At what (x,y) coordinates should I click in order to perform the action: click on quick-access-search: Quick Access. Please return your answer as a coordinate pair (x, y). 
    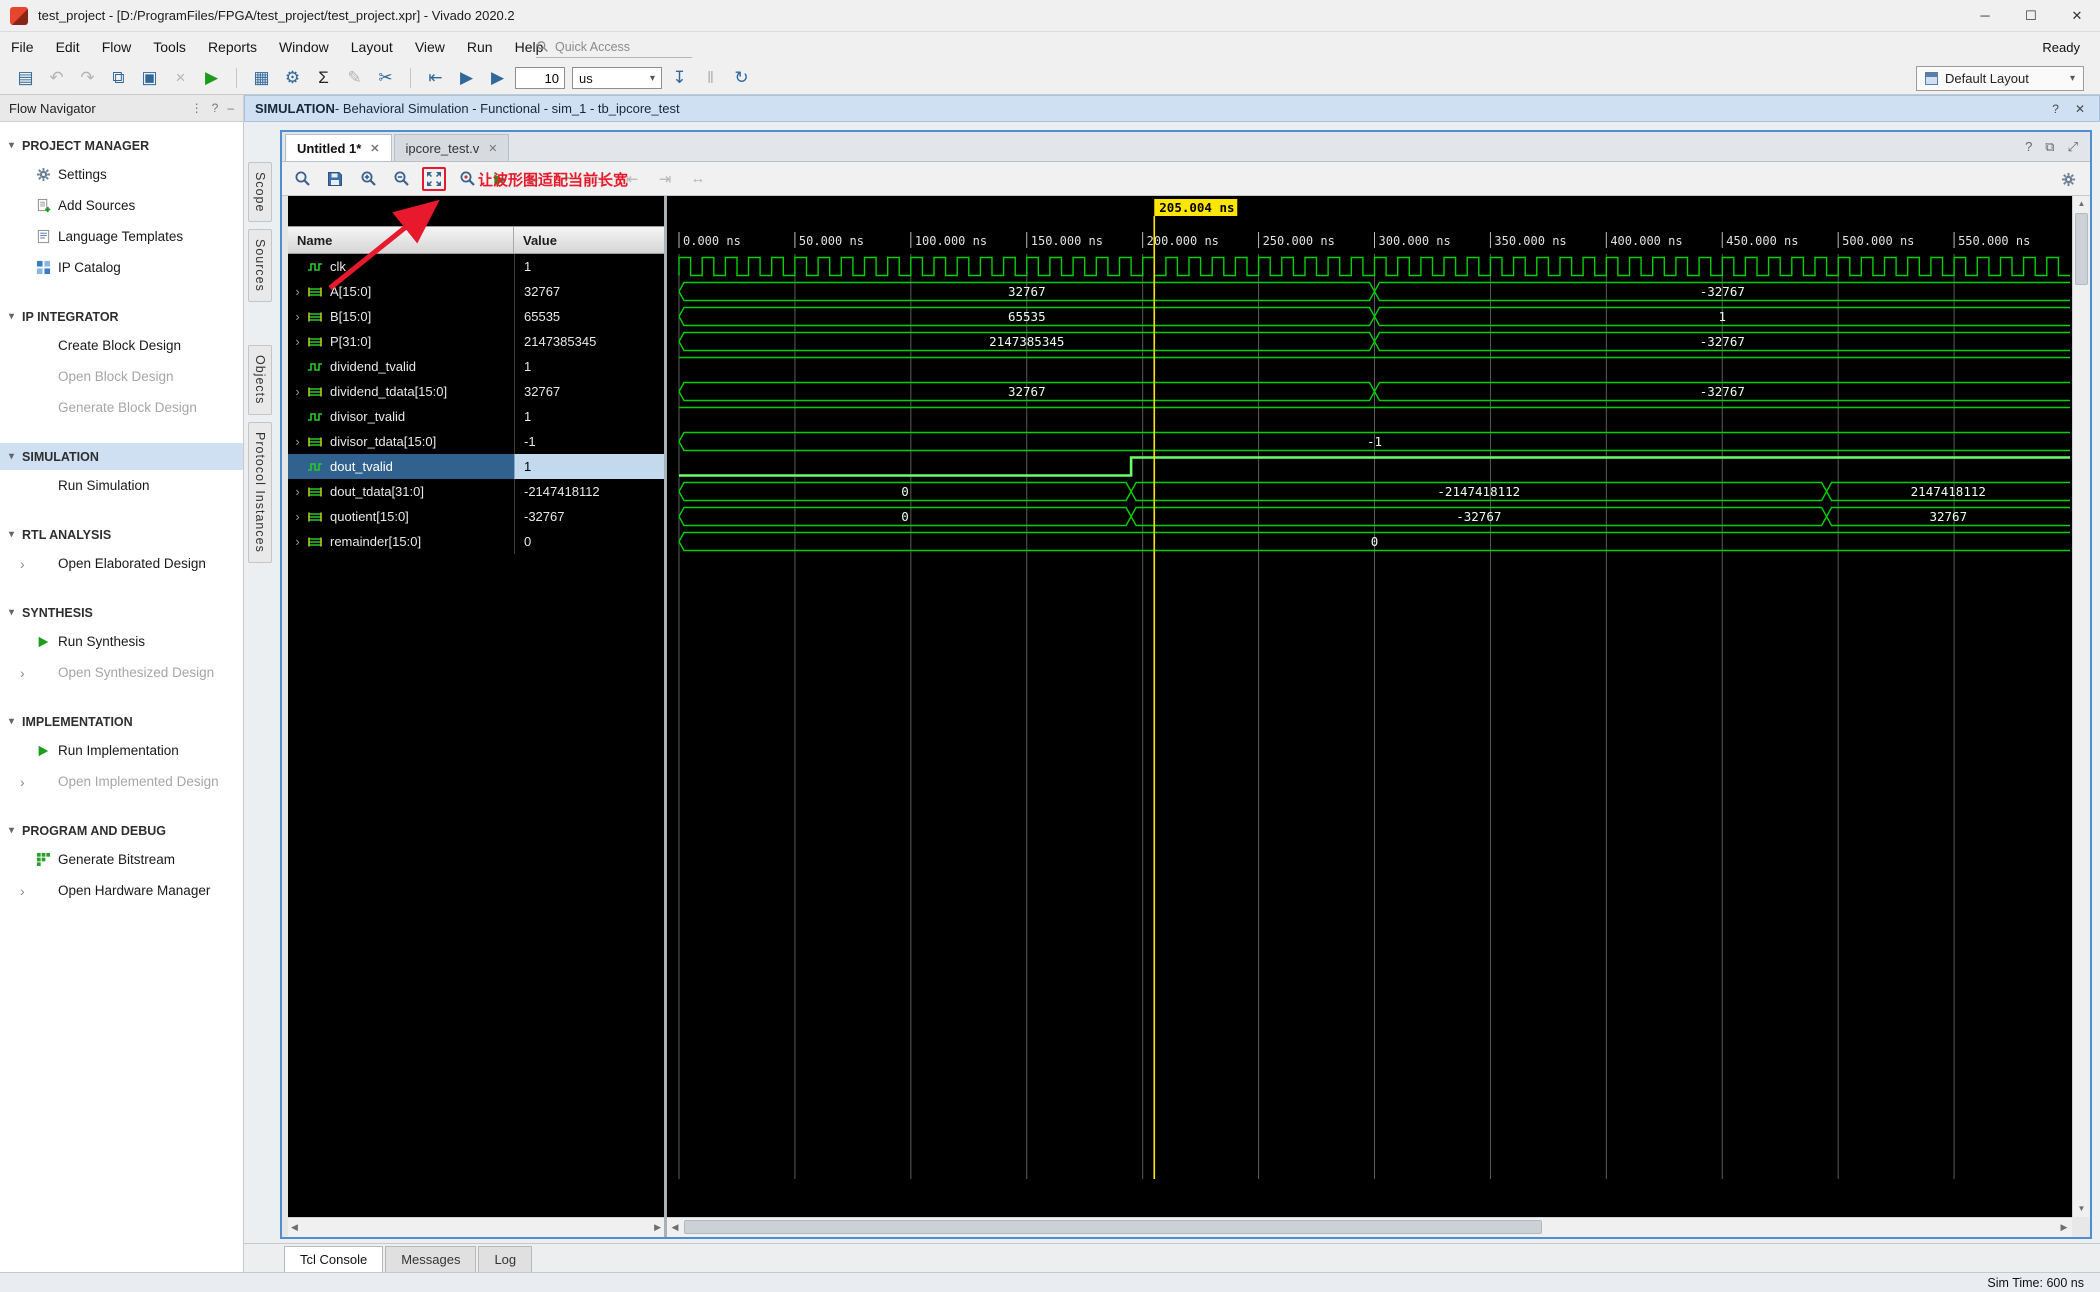
    Looking at the image, I should click on (614, 47).